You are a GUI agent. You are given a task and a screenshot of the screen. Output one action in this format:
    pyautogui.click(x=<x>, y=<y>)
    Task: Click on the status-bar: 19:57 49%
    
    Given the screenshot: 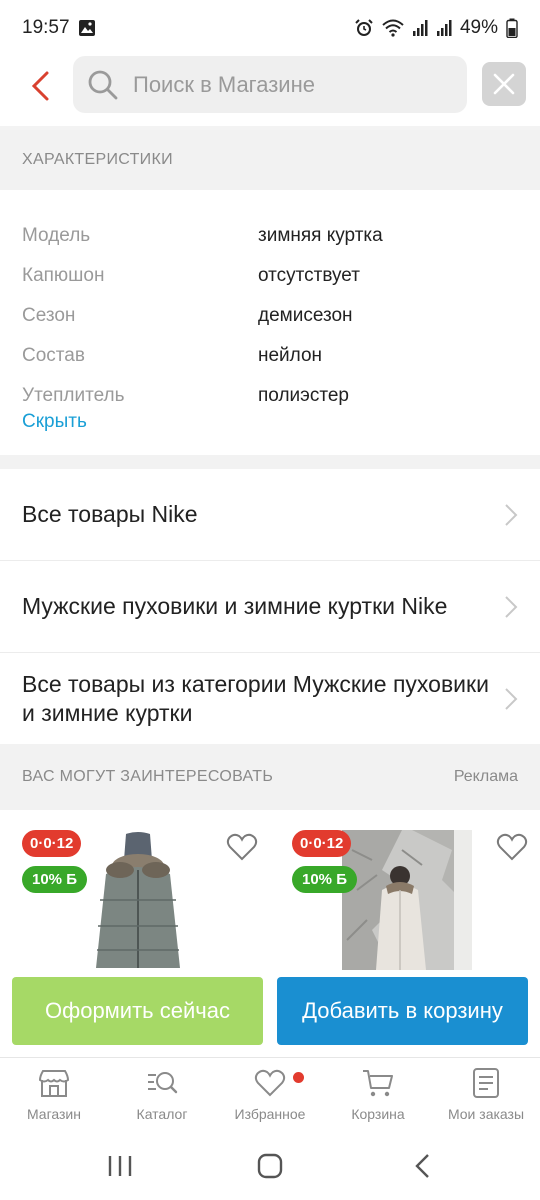 What is the action you would take?
    pyautogui.click(x=270, y=28)
    